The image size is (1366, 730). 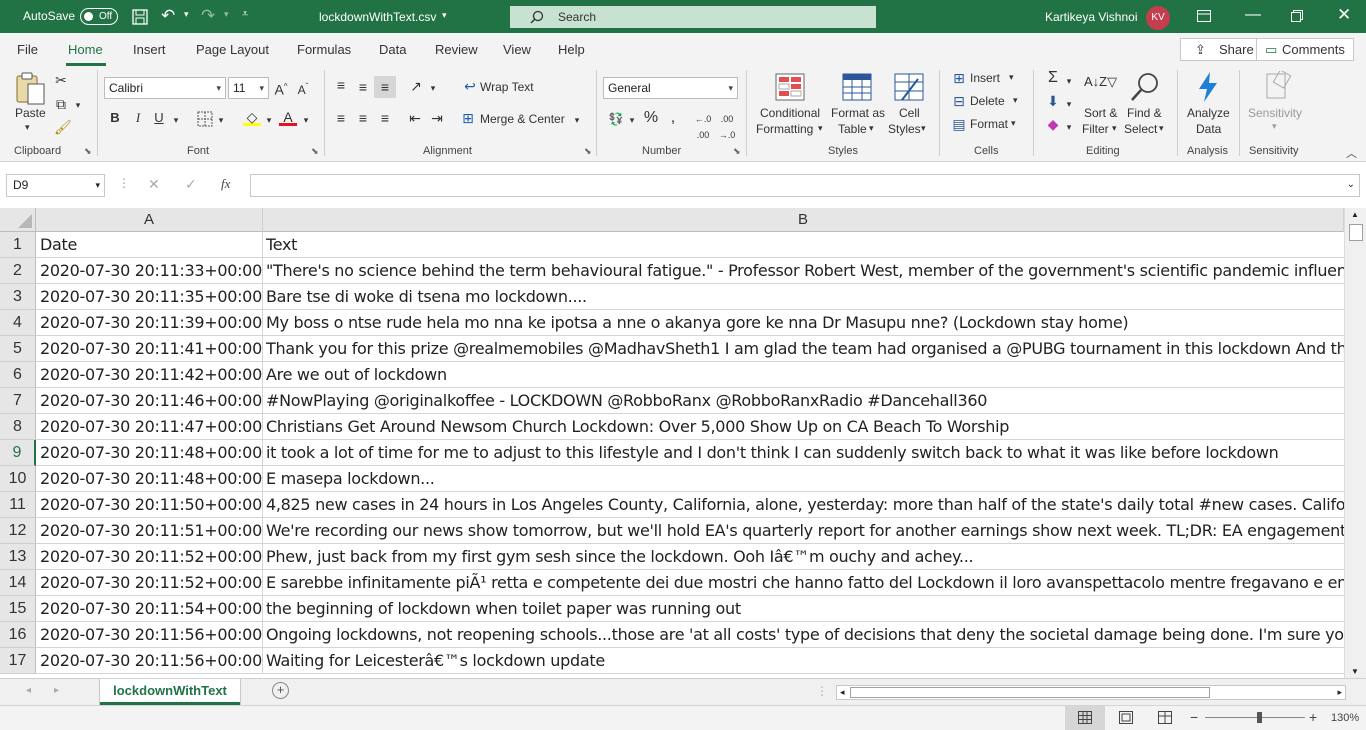 I want to click on format-dropdown-icon: ▾, so click(x=1013, y=123).